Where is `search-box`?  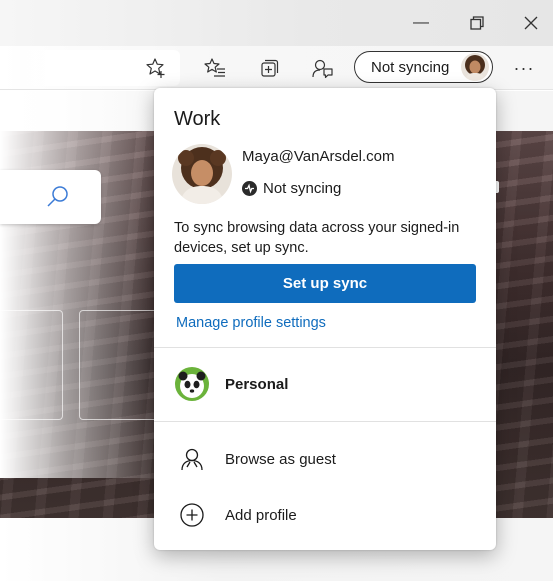 search-box is located at coordinates (50, 197).